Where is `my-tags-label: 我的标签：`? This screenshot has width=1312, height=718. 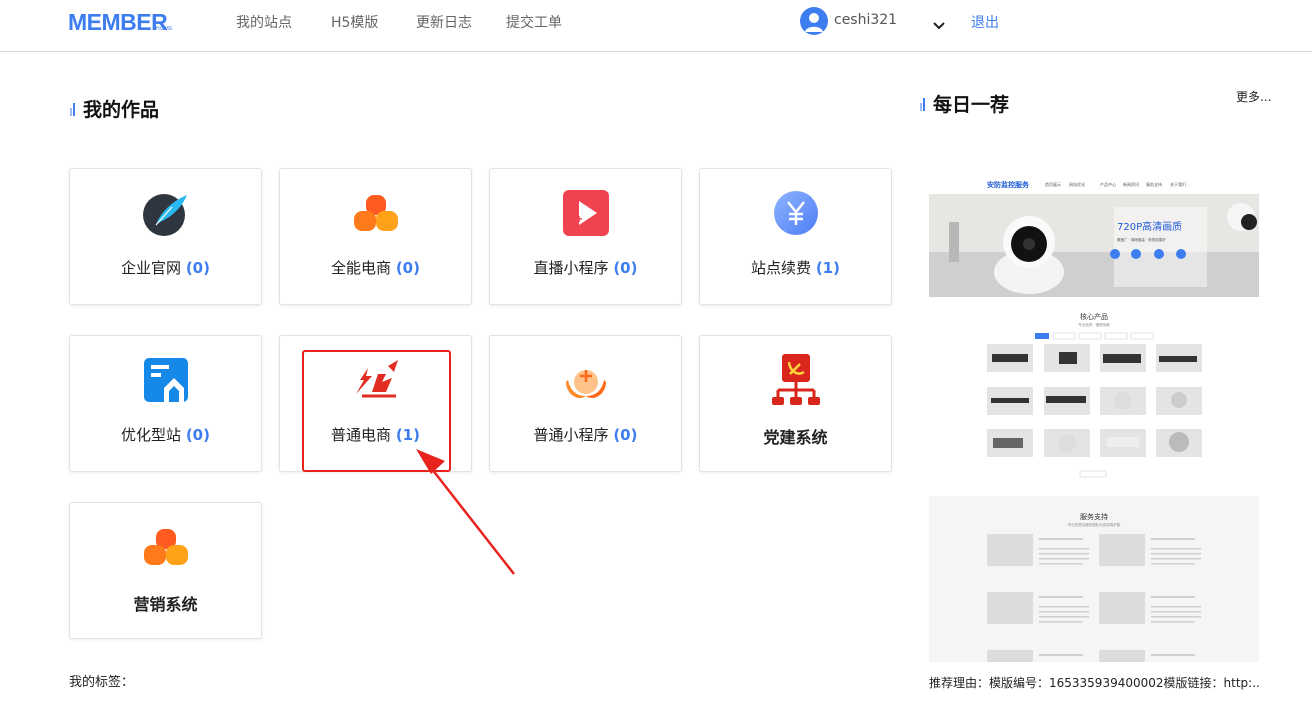
my-tags-label: 我的标签： is located at coordinates (102, 682).